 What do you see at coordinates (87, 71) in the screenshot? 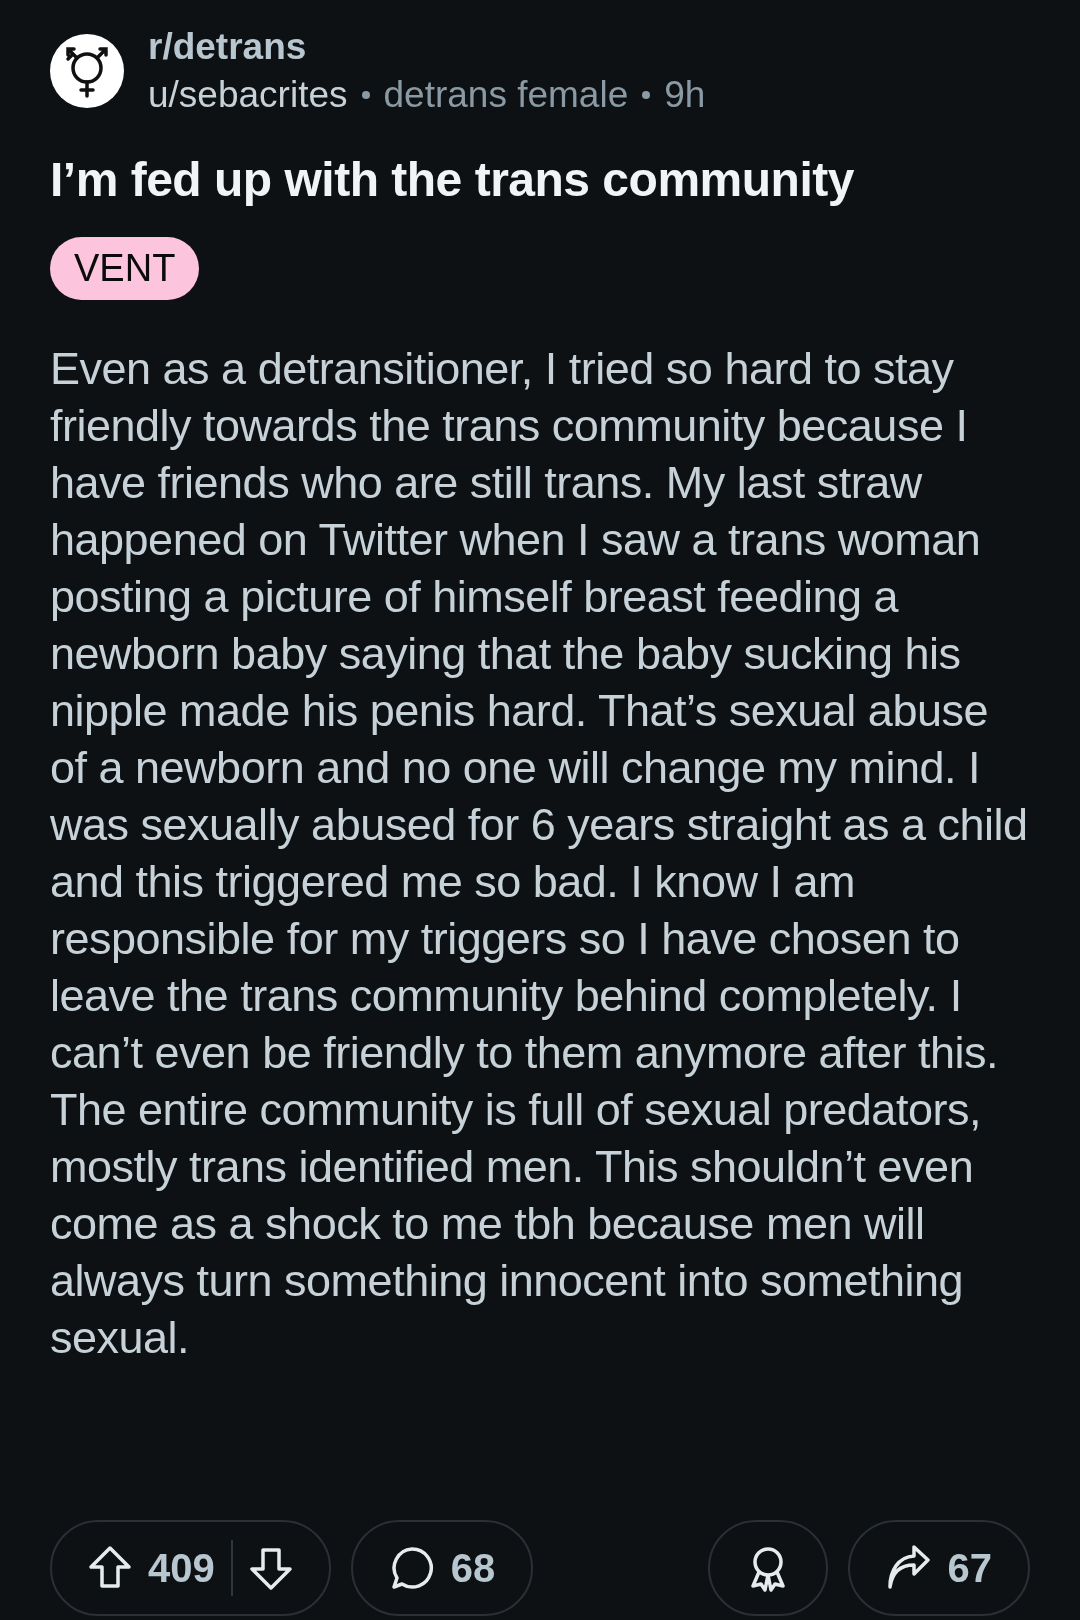
I see `gender-symbol-icon` at bounding box center [87, 71].